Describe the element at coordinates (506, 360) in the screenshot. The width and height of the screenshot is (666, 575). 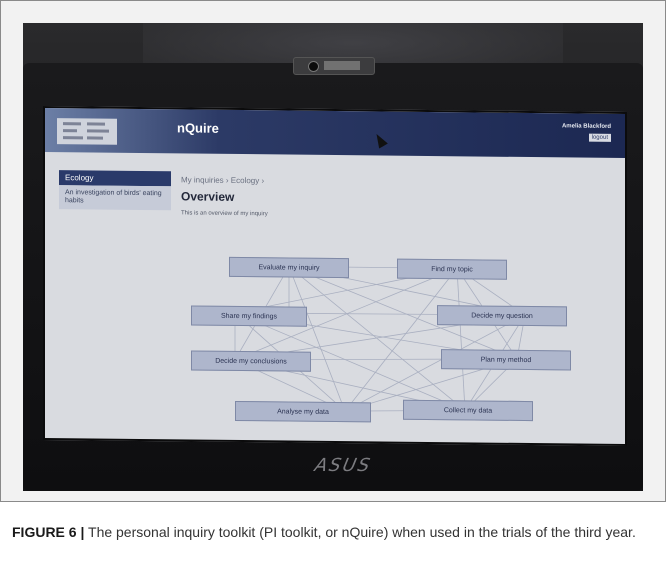
I see `node-plan-method: Plan my method` at that location.